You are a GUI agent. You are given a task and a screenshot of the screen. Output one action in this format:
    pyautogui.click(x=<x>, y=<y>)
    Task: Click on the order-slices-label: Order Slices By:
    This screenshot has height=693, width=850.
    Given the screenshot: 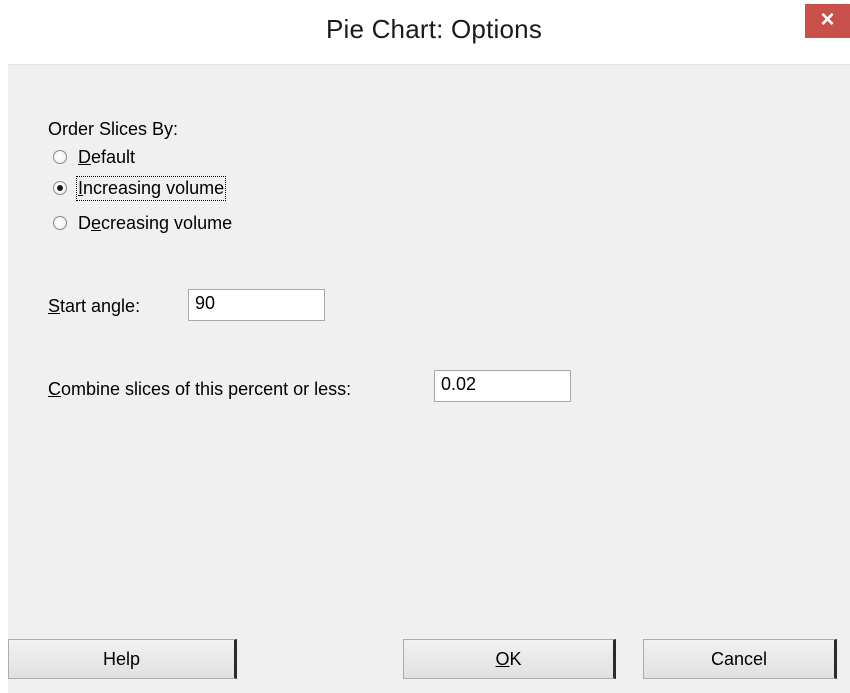 What is the action you would take?
    pyautogui.click(x=113, y=129)
    